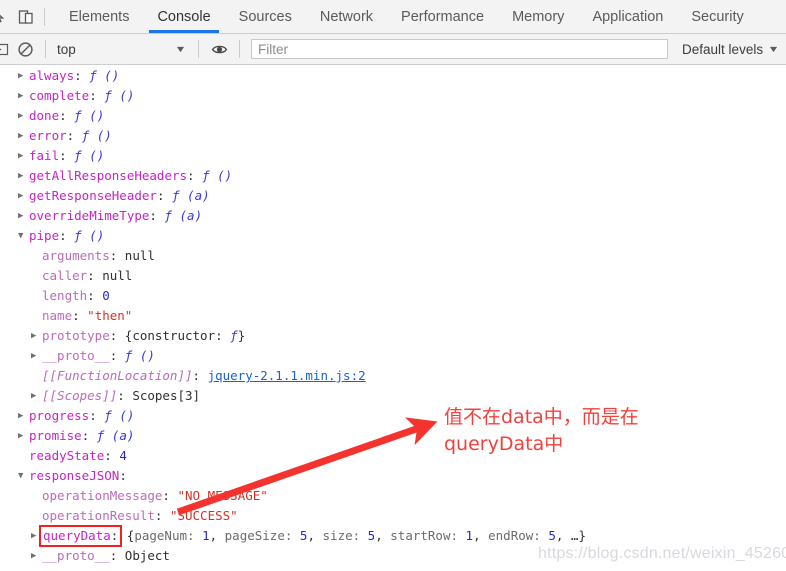 This screenshot has width=786, height=571. What do you see at coordinates (6, 16) in the screenshot?
I see `inspect-element-icon` at bounding box center [6, 16].